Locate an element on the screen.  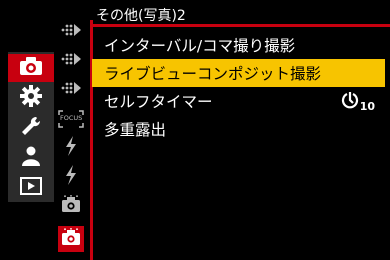
subtab-focus: FOCUS is located at coordinates (71, 119).